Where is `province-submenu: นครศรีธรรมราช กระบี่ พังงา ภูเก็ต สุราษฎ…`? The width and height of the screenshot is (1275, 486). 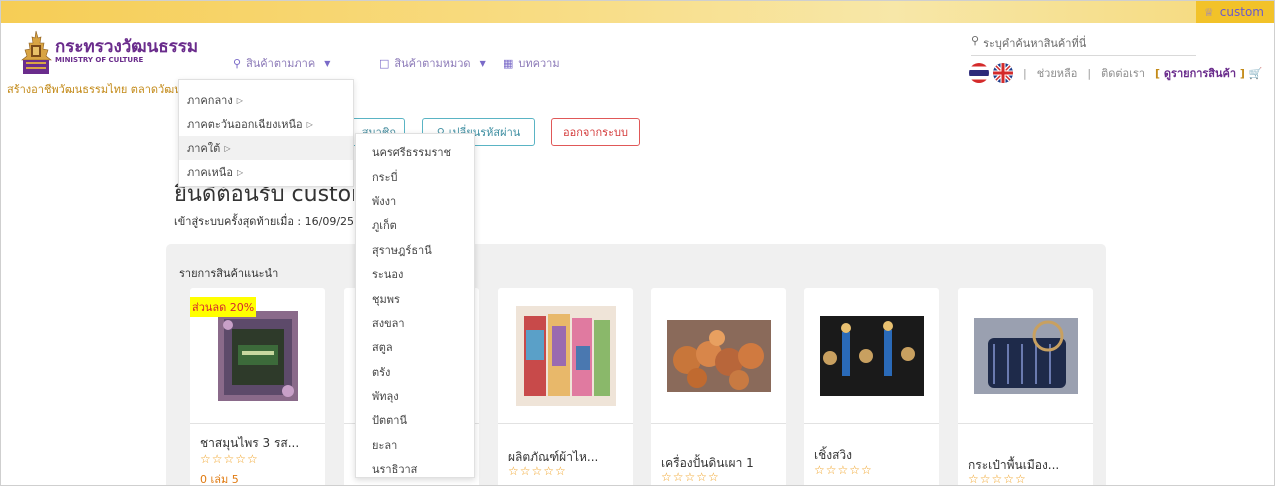
province-submenu: นครศรีธรรมราช กระบี่ พังงา ภูเก็ต สุราษฎ… is located at coordinates (415, 305).